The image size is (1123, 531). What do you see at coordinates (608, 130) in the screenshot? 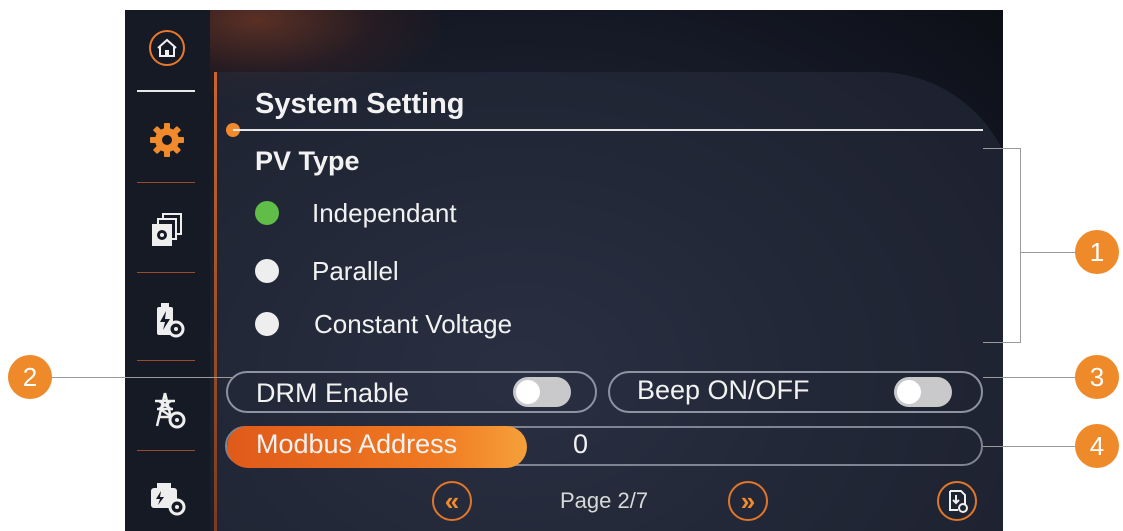
I see `title-divider` at bounding box center [608, 130].